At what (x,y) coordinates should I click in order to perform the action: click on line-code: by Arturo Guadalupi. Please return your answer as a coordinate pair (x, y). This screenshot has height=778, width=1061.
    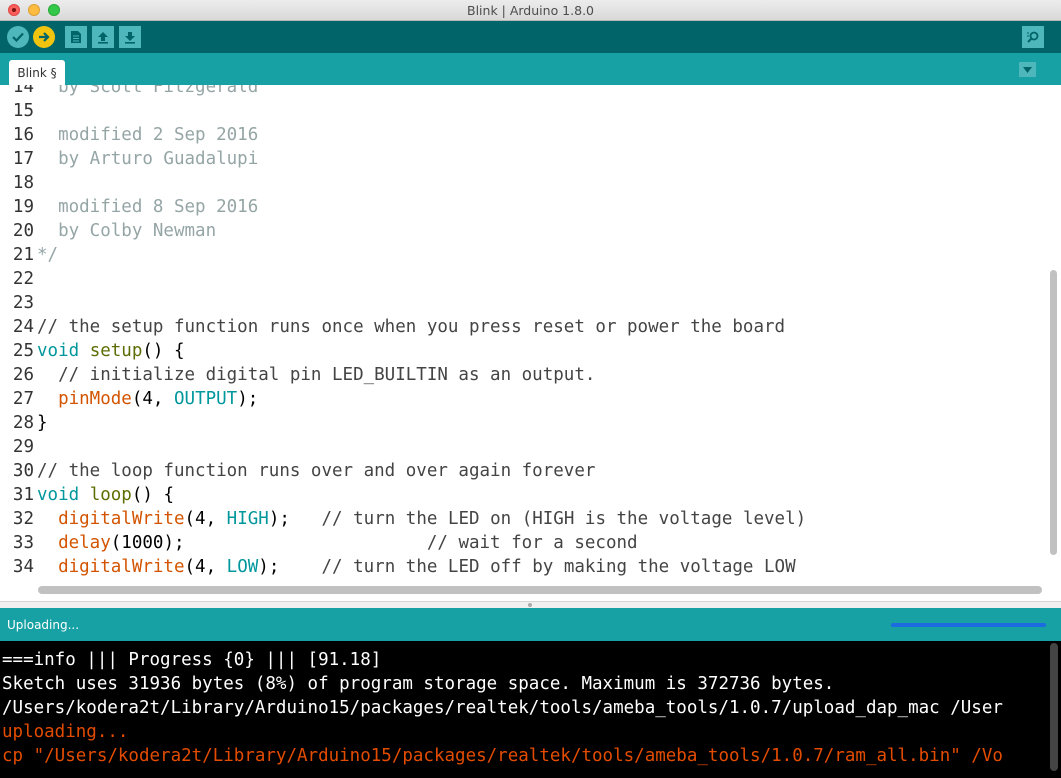
    Looking at the image, I should click on (148, 159).